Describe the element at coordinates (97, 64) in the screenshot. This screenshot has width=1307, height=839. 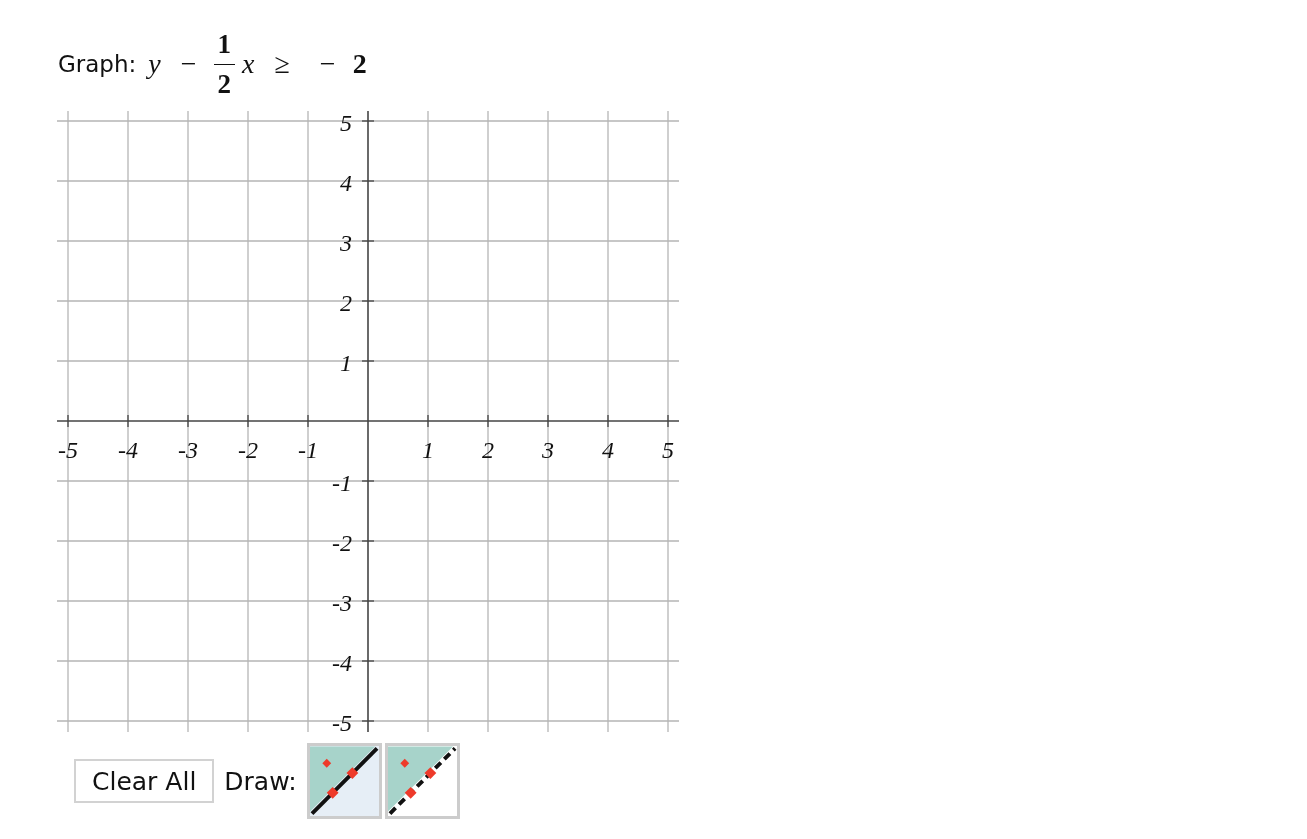
I see `prompt-label: Graph:` at that location.